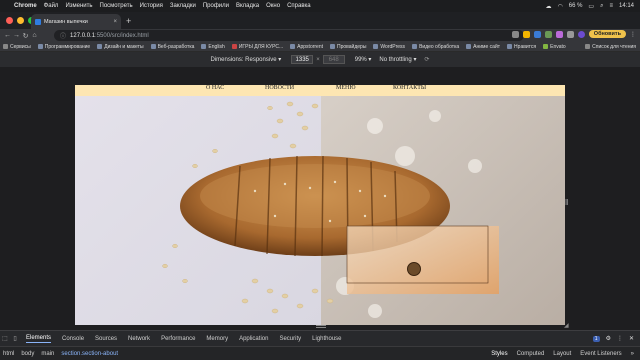 This screenshot has height=360, width=640. I want to click on height-input: 648, so click(333, 59).